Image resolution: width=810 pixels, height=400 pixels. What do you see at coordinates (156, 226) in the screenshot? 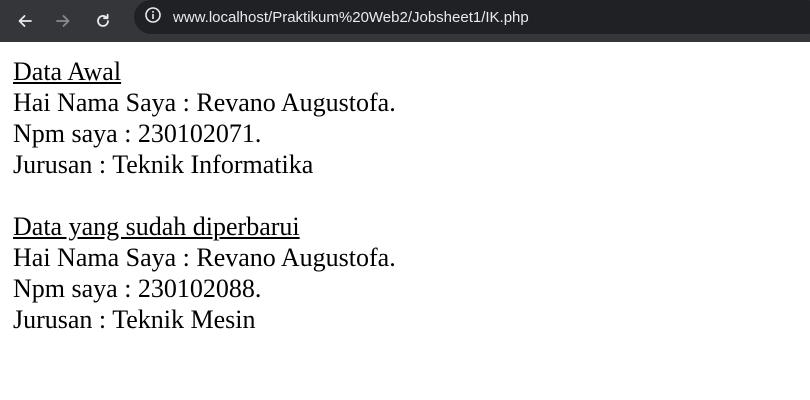
I see `section-heading-updated: Data yang sudah diperbarui` at bounding box center [156, 226].